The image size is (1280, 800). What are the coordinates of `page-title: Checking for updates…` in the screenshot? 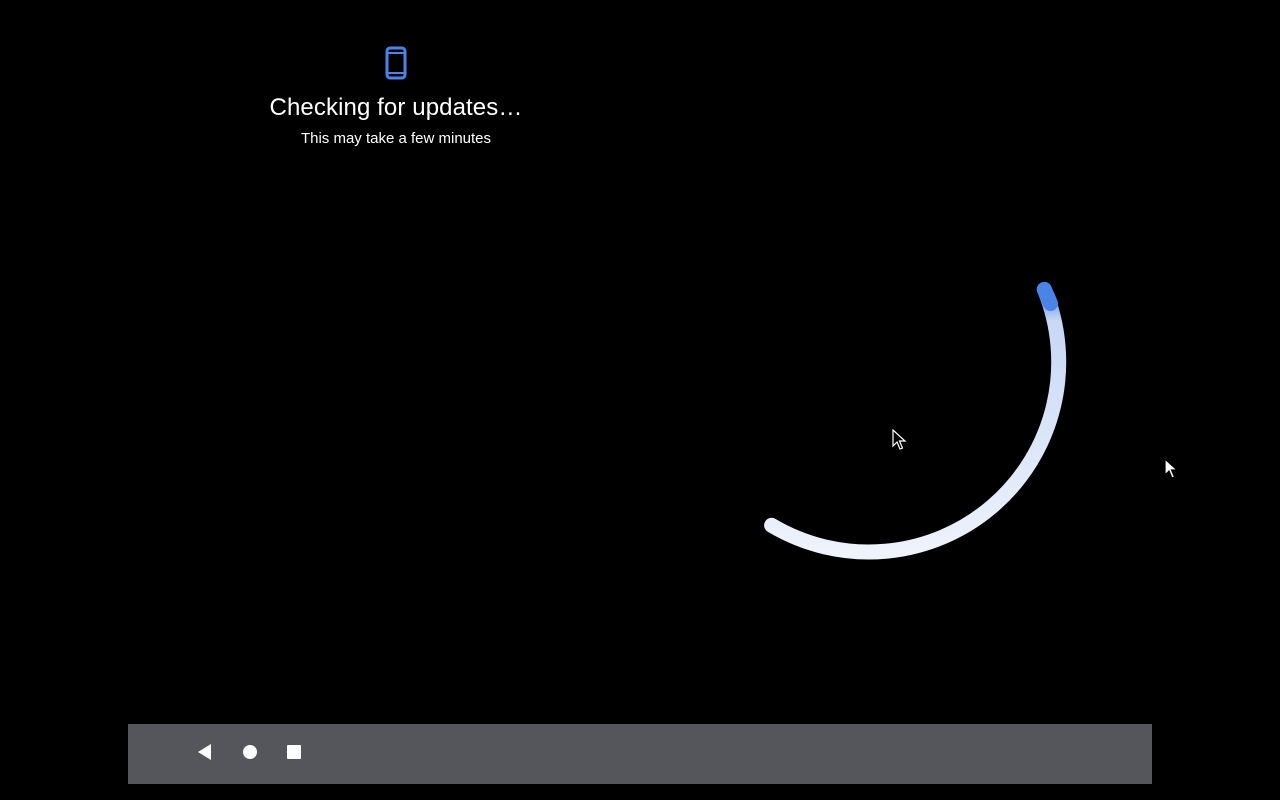 It's located at (396, 107).